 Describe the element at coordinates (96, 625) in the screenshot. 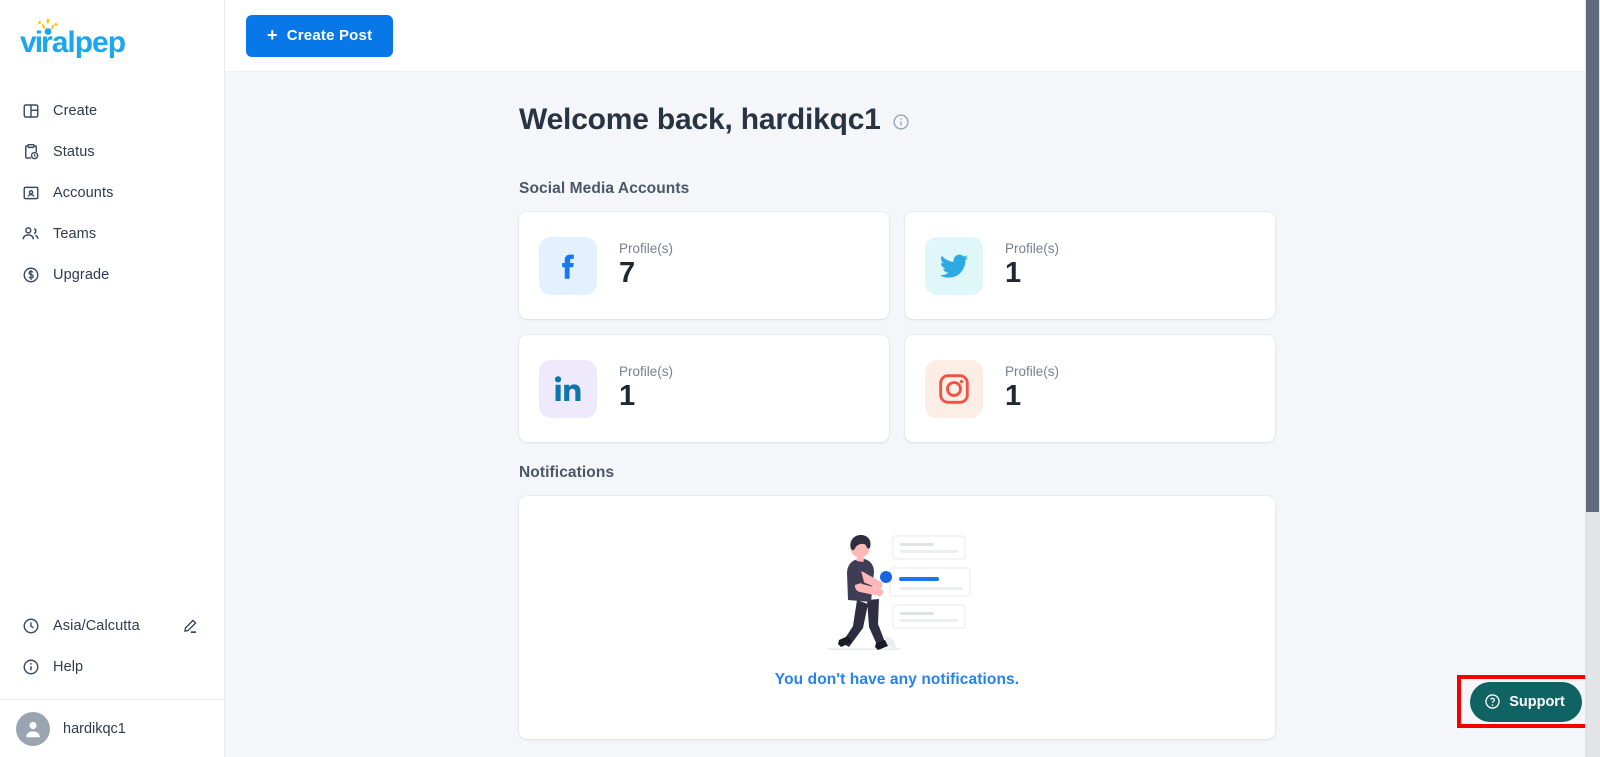

I see `timezone-label: Asia/Calcutta` at that location.